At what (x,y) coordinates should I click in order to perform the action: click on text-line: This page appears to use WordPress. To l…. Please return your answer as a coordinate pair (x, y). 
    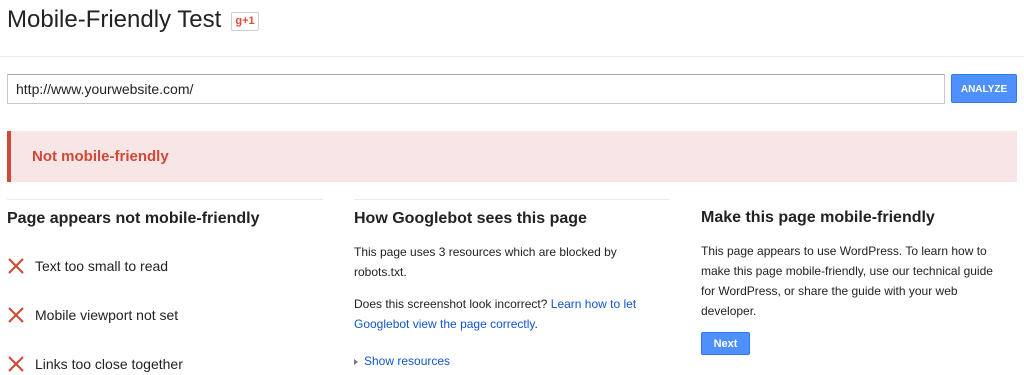
    Looking at the image, I should click on (844, 251).